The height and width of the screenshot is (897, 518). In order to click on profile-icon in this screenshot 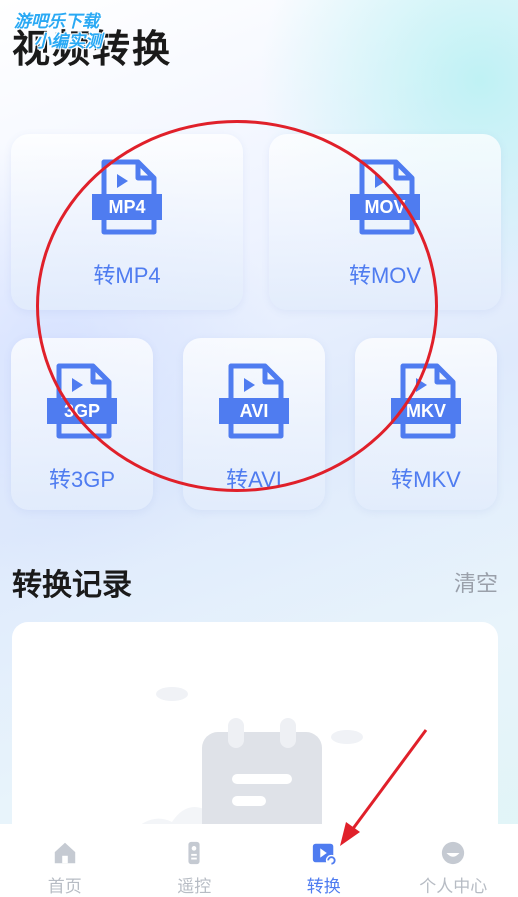, I will do `click(453, 853)`.